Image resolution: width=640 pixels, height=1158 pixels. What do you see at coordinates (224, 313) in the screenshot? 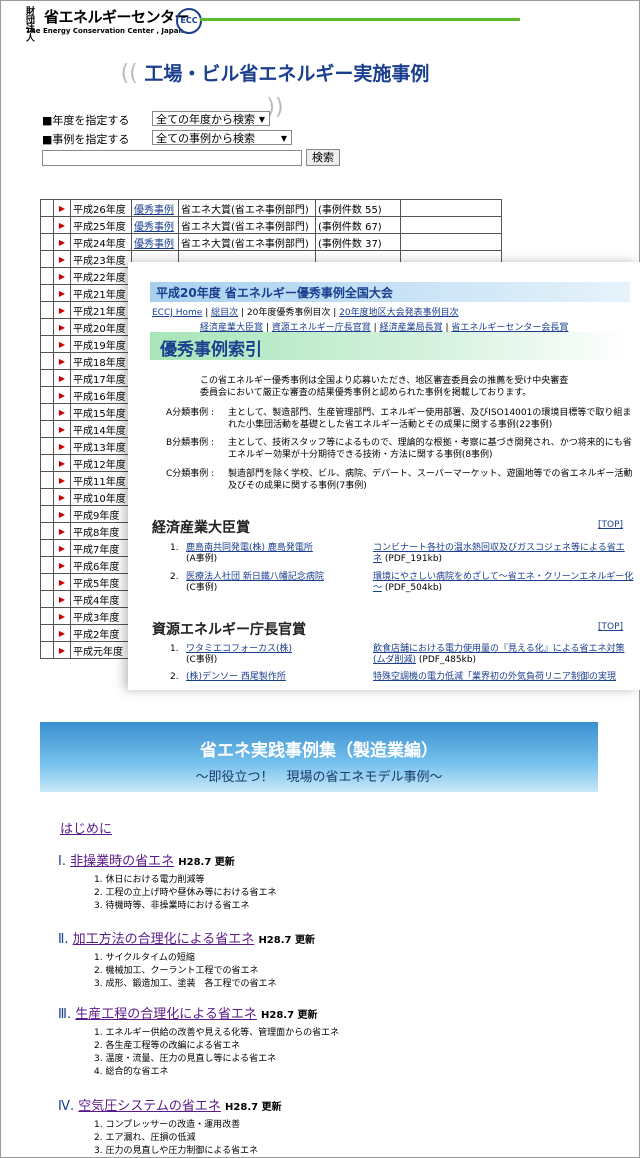
I see `nav-link-contents: 総目次` at bounding box center [224, 313].